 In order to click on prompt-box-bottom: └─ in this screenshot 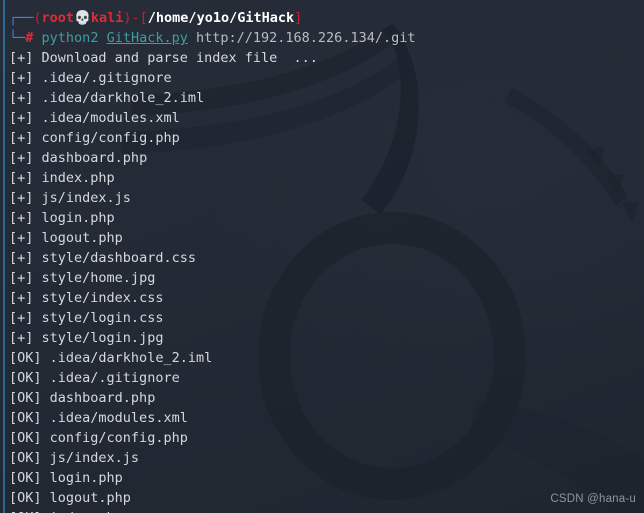, I will do `click(17, 38)`.